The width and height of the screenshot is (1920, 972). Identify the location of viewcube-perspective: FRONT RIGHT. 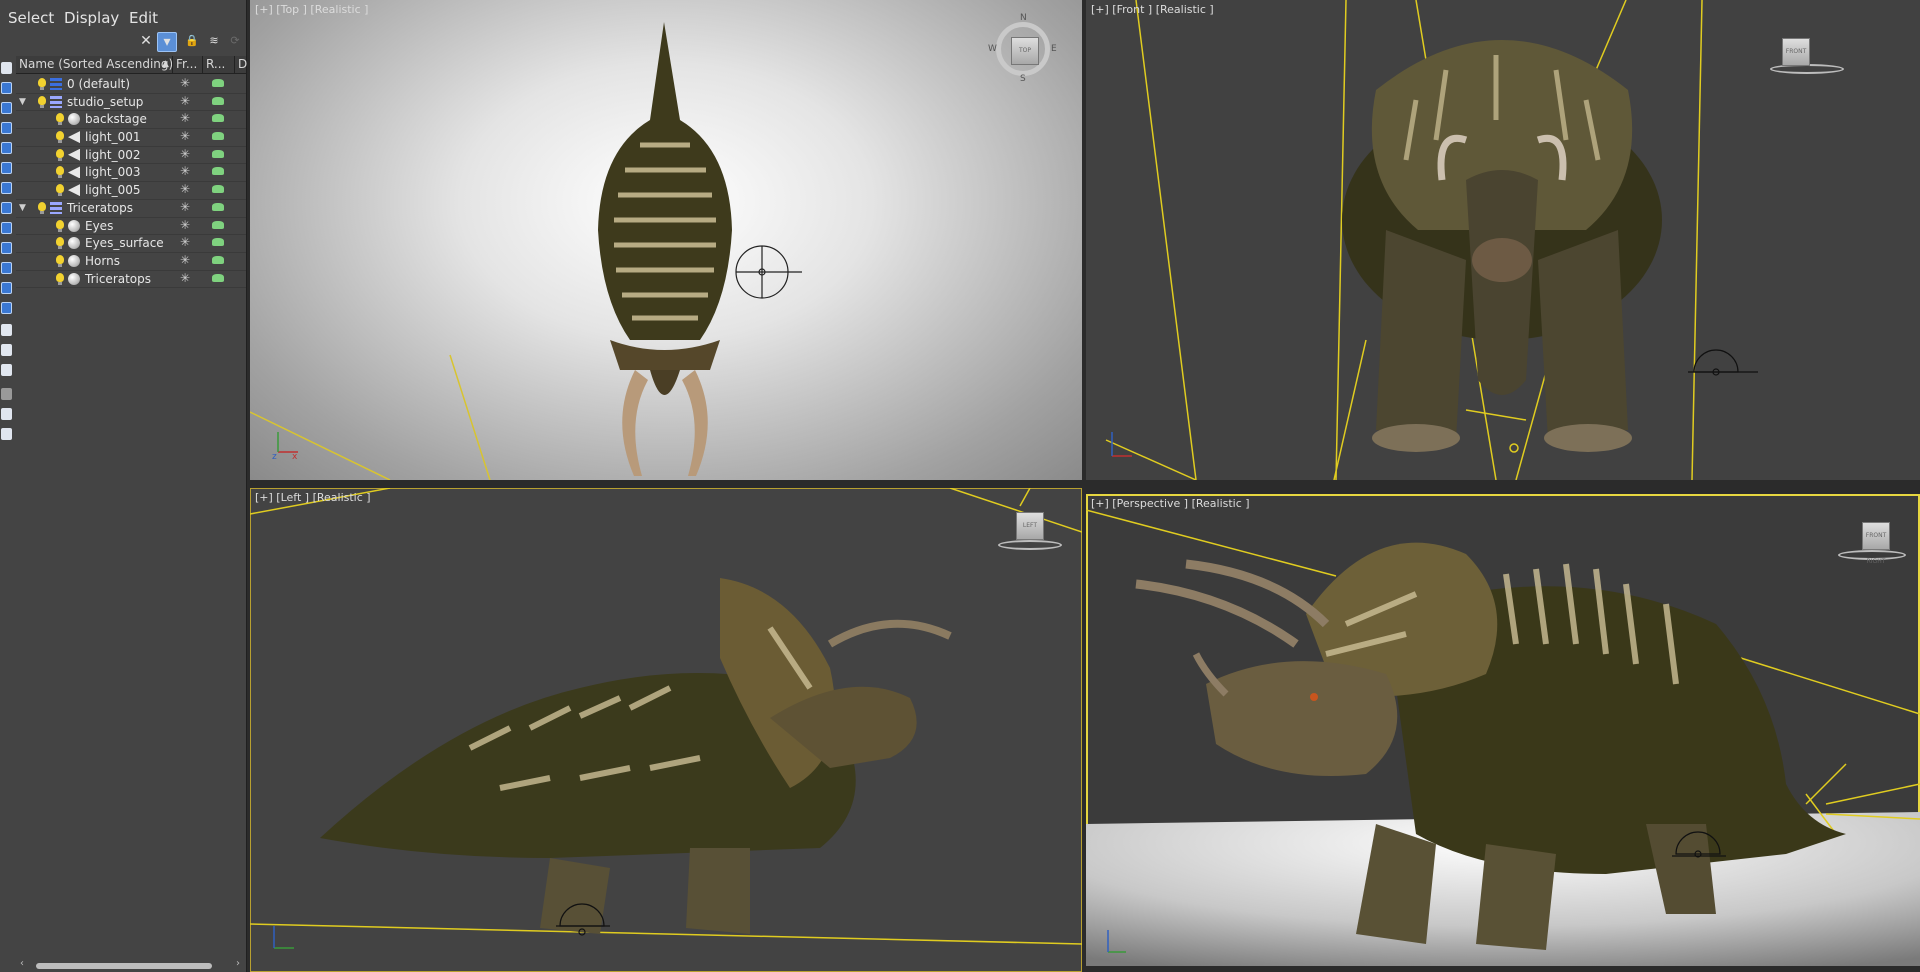
(1876, 543).